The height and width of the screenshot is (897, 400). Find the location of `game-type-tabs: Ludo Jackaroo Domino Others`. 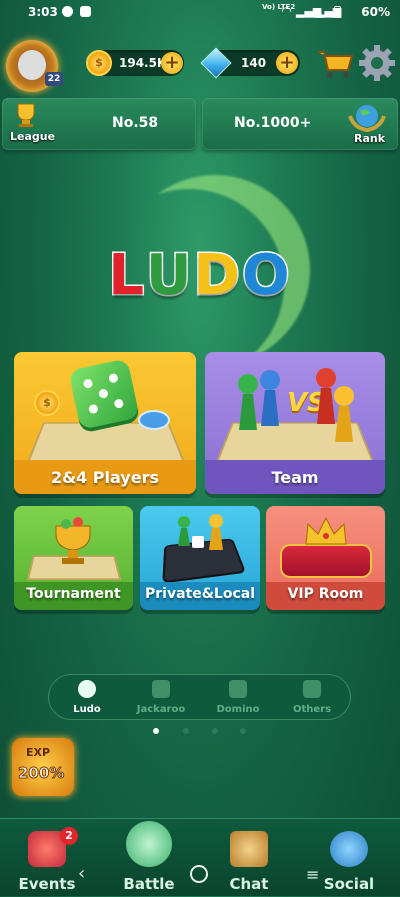

game-type-tabs: Ludo Jackaroo Domino Others is located at coordinates (199, 697).